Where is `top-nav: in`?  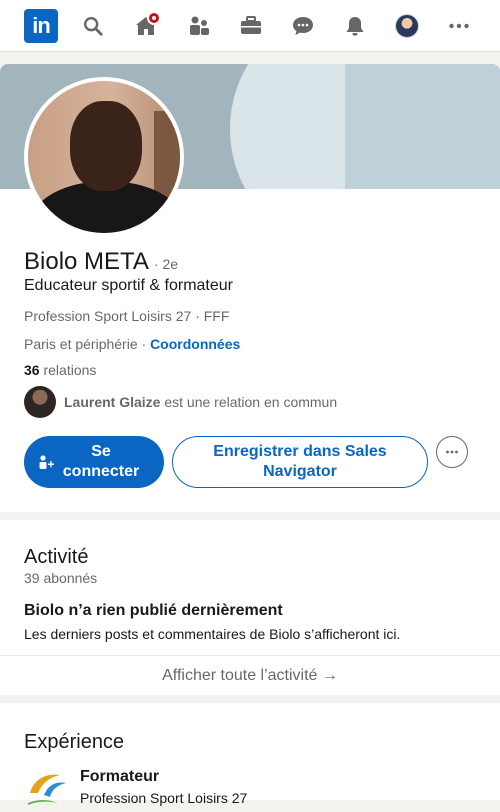 top-nav: in is located at coordinates (250, 26).